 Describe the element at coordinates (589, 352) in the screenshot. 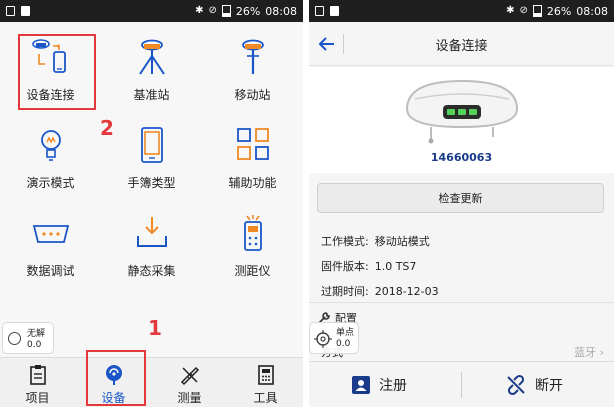

I see `method-value: 蓝牙 ›` at that location.